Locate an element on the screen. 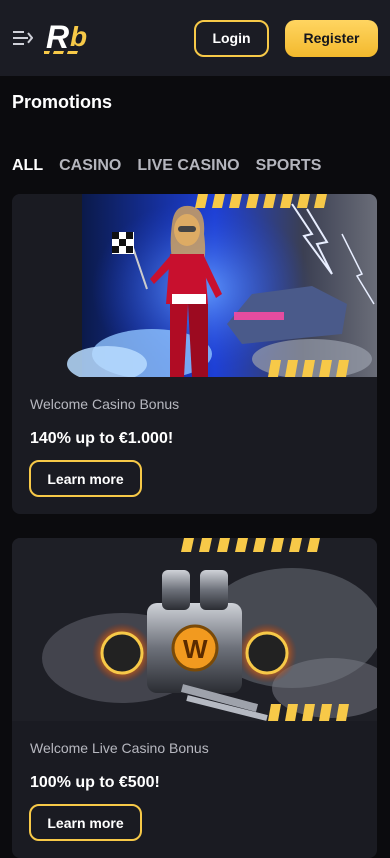 The width and height of the screenshot is (390, 858). header-actions: Login Register is located at coordinates (286, 38).